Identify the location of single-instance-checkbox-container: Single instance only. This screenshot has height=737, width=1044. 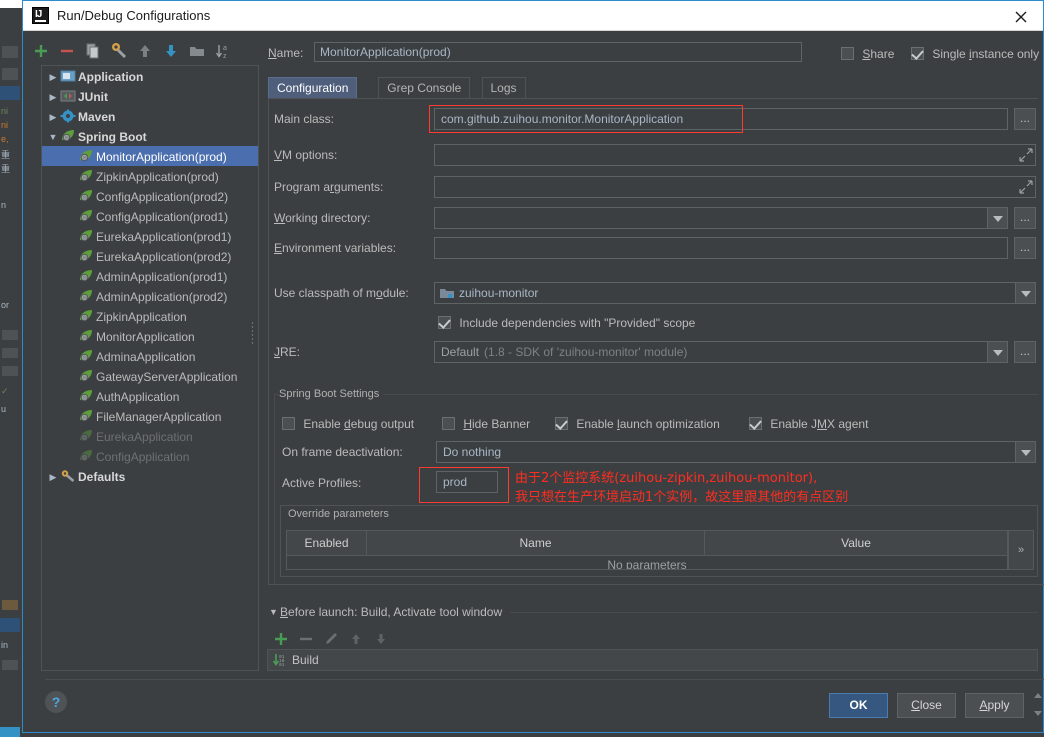
(975, 53).